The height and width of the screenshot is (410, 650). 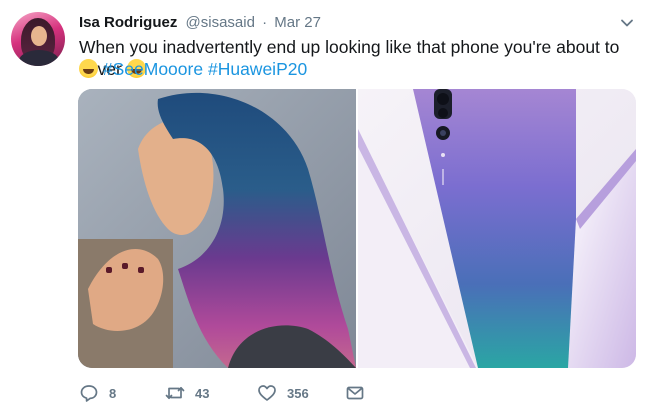 I want to click on tweet-header: Isa Rodriguez @sisasaid · Mar 27, so click(x=200, y=23).